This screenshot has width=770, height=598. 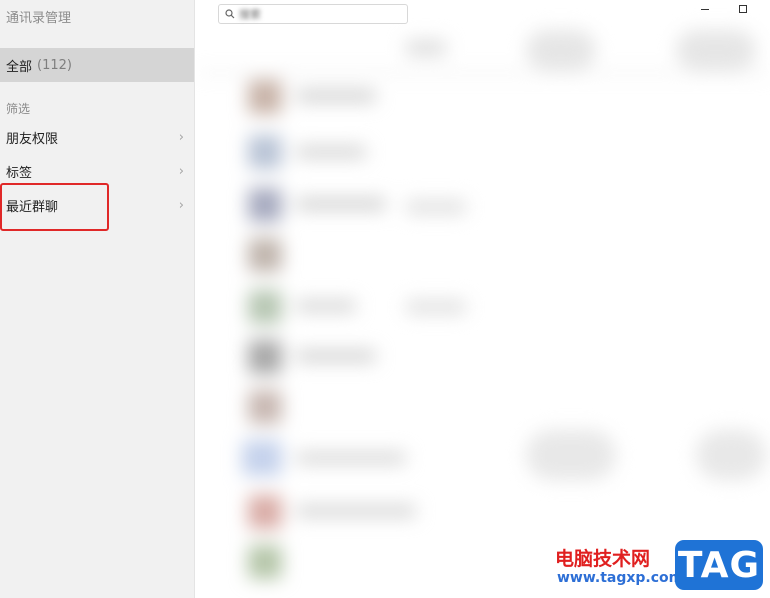 What do you see at coordinates (19, 173) in the screenshot?
I see `sidebar-item-label: 标签` at bounding box center [19, 173].